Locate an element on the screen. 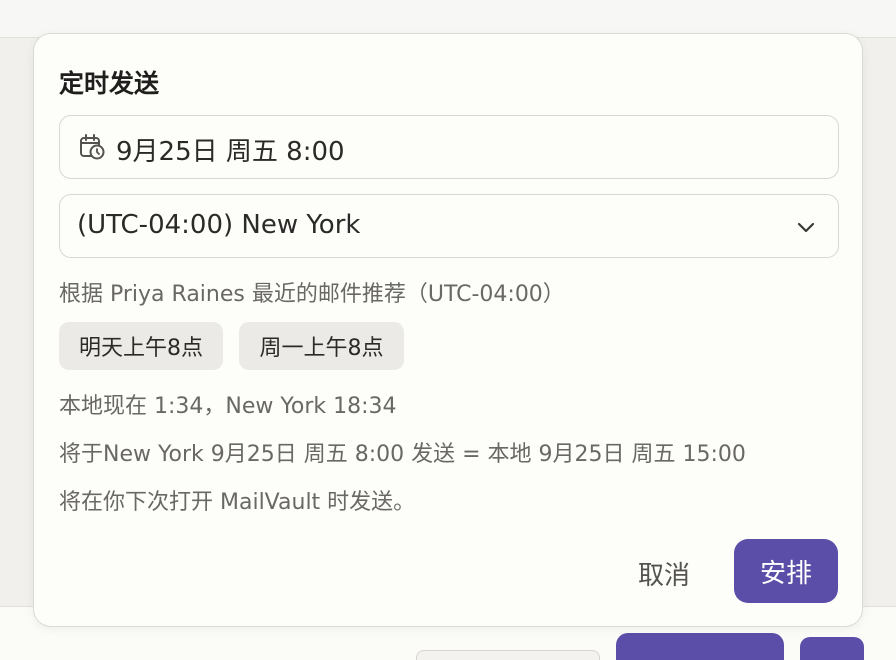 Image resolution: width=896 pixels, height=660 pixels. cancel-button: 取消 is located at coordinates (664, 573).